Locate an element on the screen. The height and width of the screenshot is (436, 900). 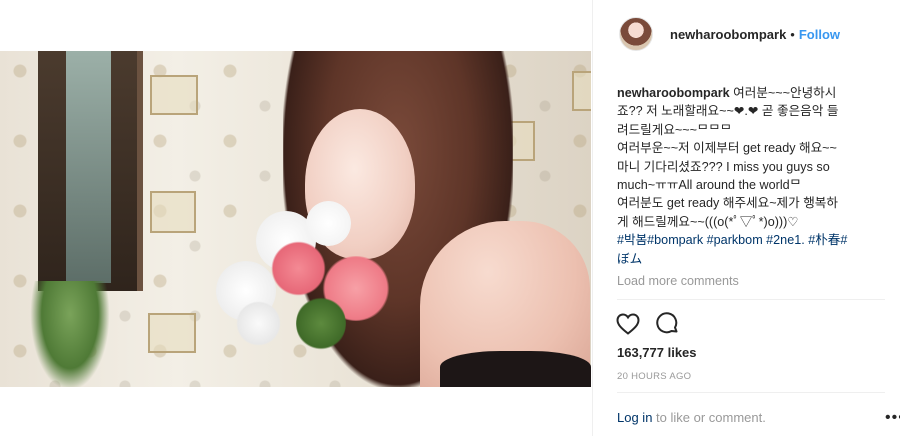
header-username: newharoobompark is located at coordinates (728, 34).